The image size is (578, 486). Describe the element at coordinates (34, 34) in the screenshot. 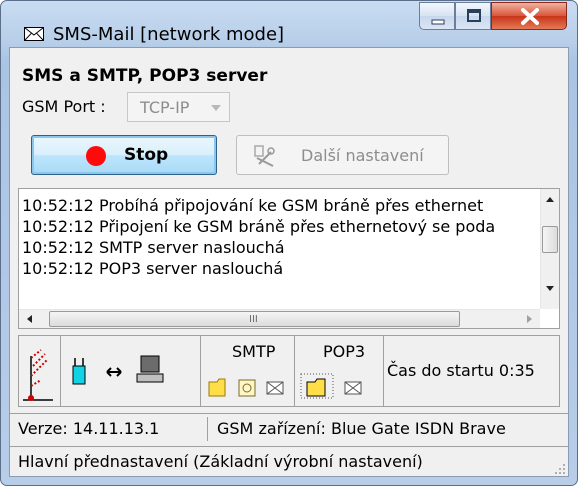

I see `envelope-icon` at that location.